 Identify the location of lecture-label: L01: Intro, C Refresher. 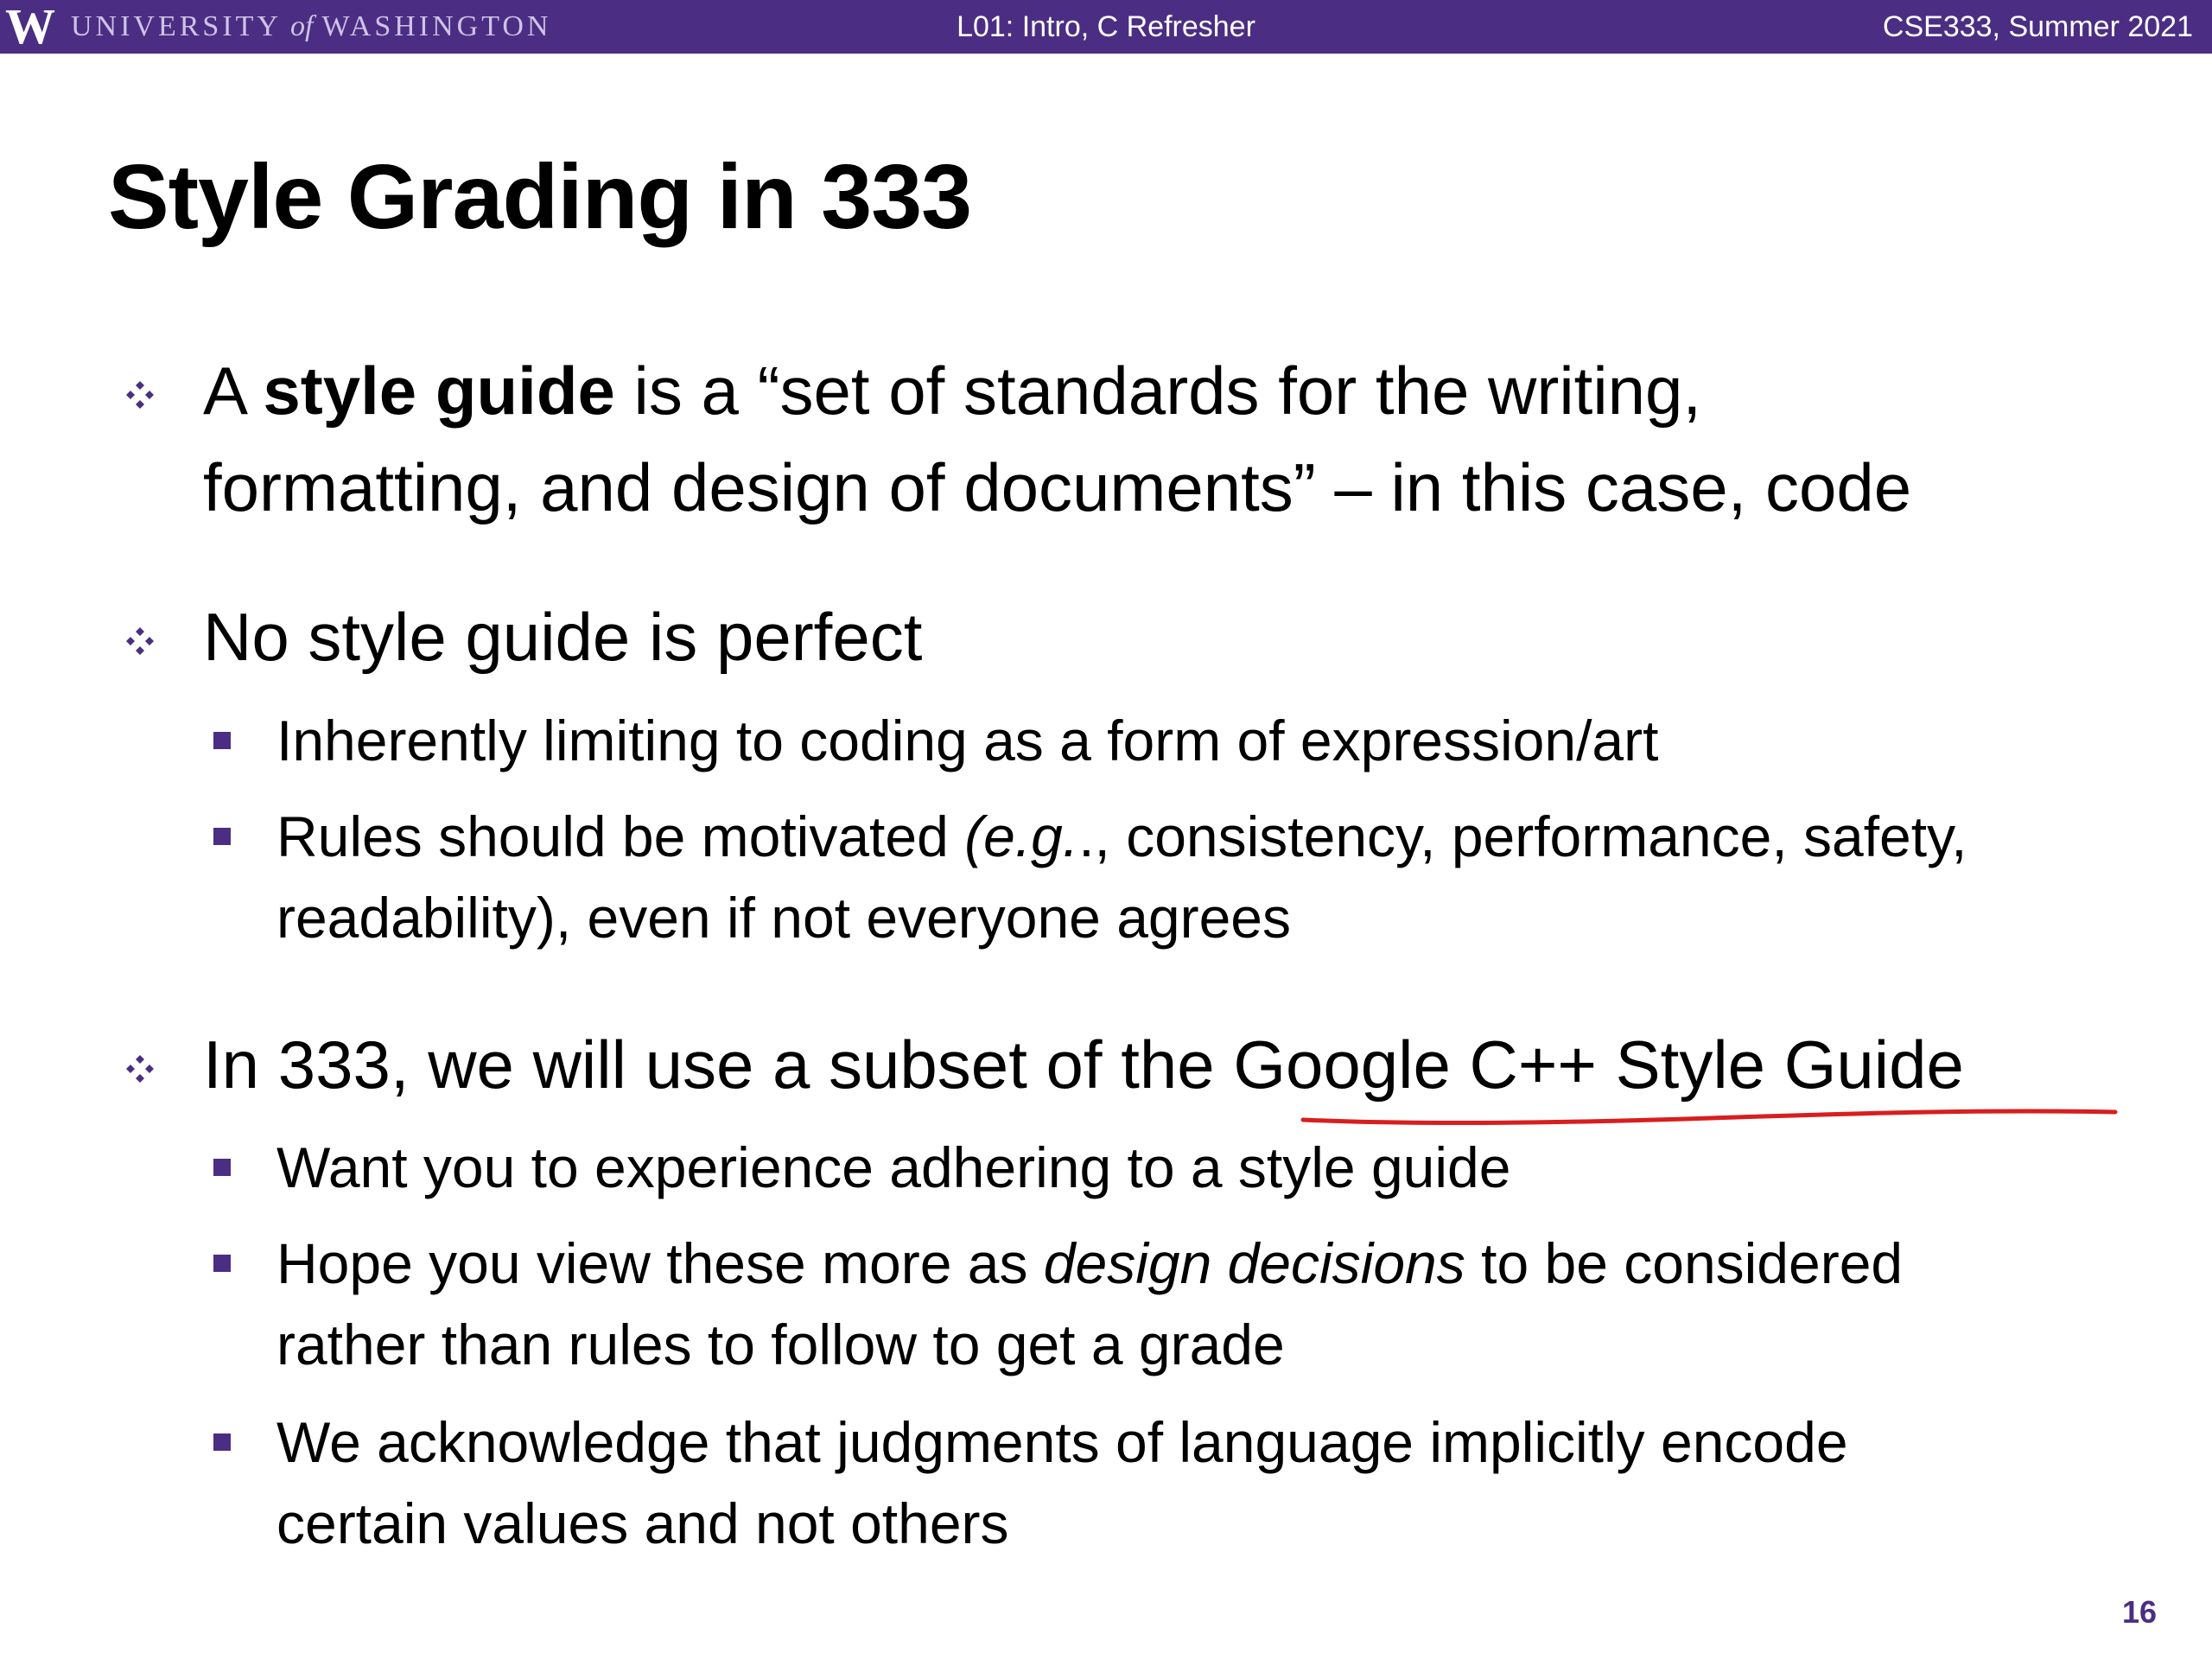
(1106, 26).